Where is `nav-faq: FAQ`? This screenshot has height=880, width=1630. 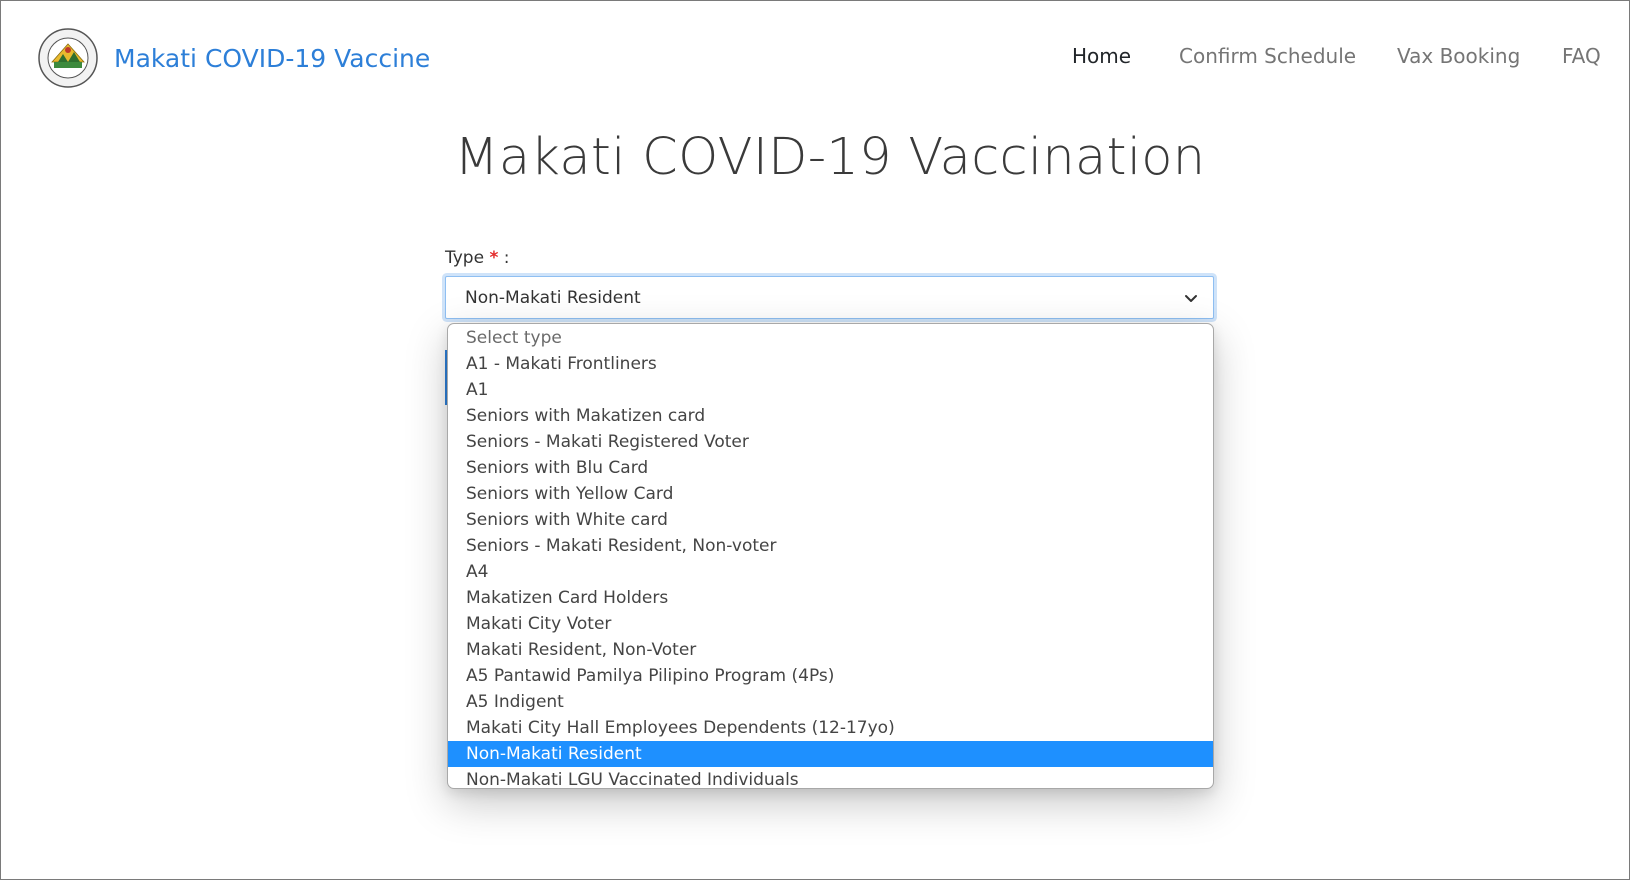 nav-faq: FAQ is located at coordinates (1581, 59).